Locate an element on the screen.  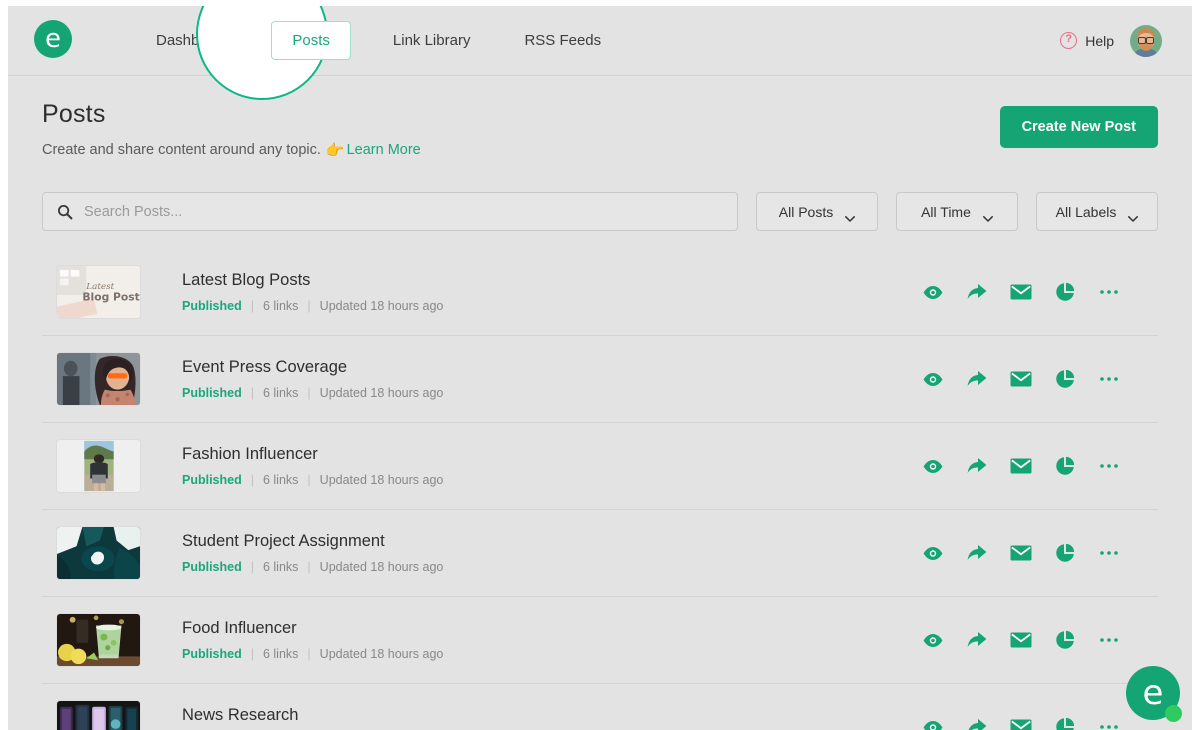
filter-all-posts: All Posts is located at coordinates (817, 211).